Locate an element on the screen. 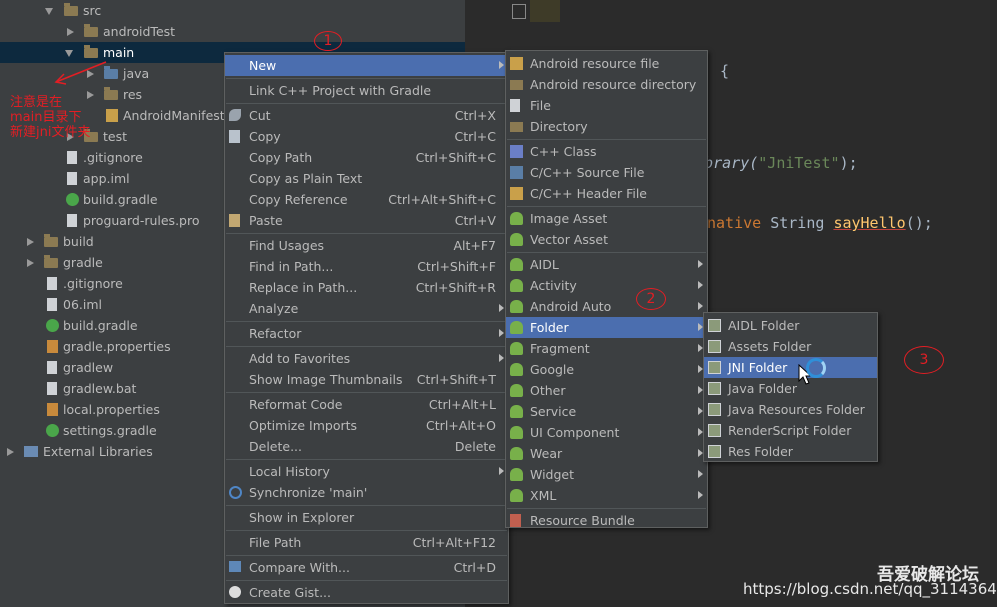  context_menu-item: Refactor is located at coordinates (366, 333).